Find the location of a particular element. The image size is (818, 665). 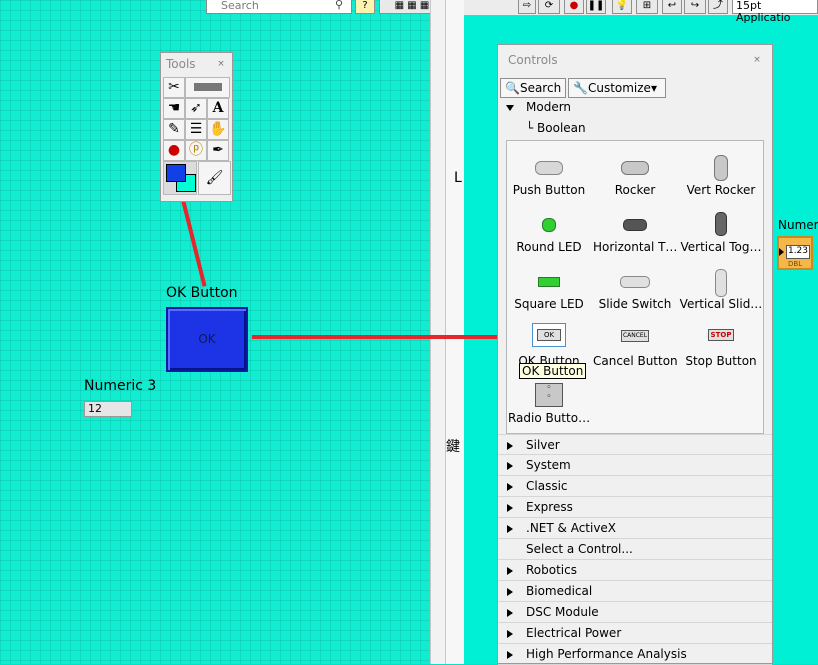

step-into-icon: ↩ is located at coordinates (672, 5).